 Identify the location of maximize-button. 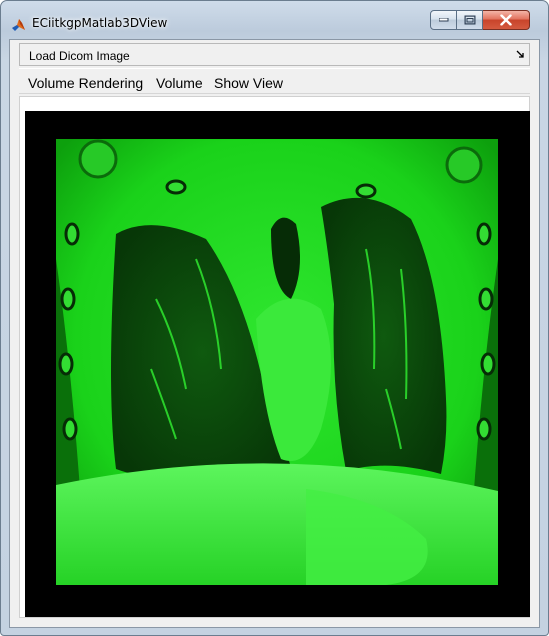
(470, 20).